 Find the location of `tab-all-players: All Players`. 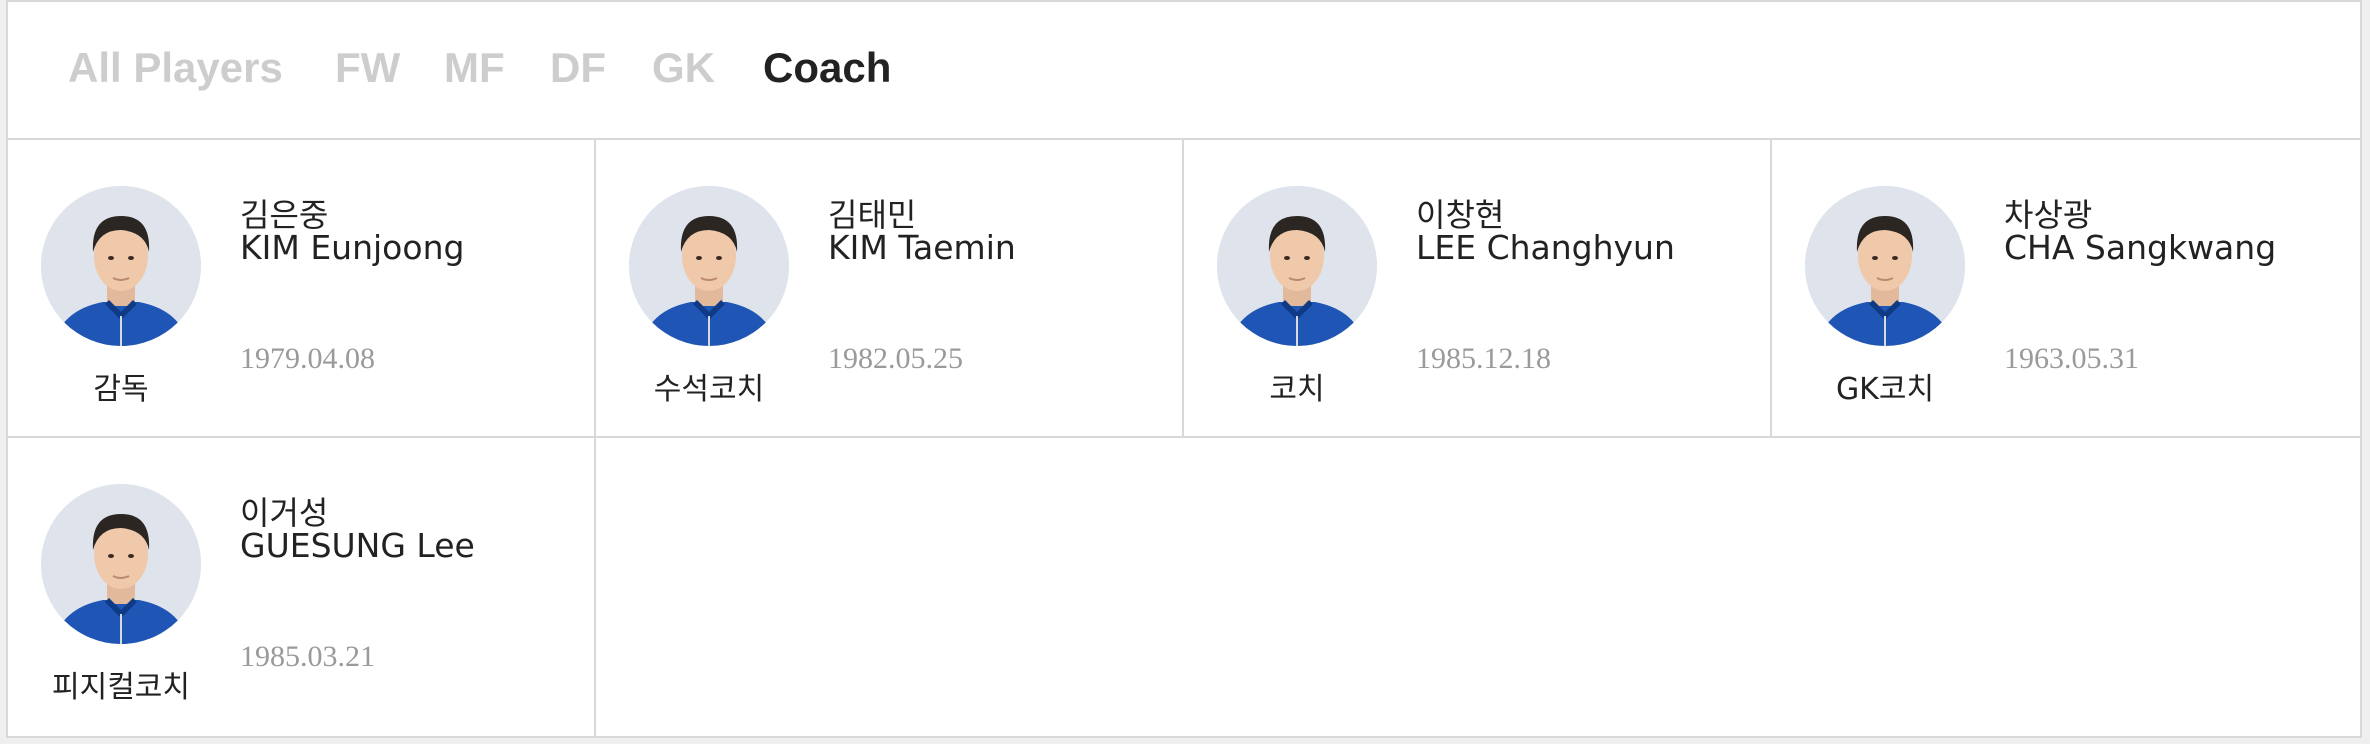

tab-all-players: All Players is located at coordinates (175, 68).